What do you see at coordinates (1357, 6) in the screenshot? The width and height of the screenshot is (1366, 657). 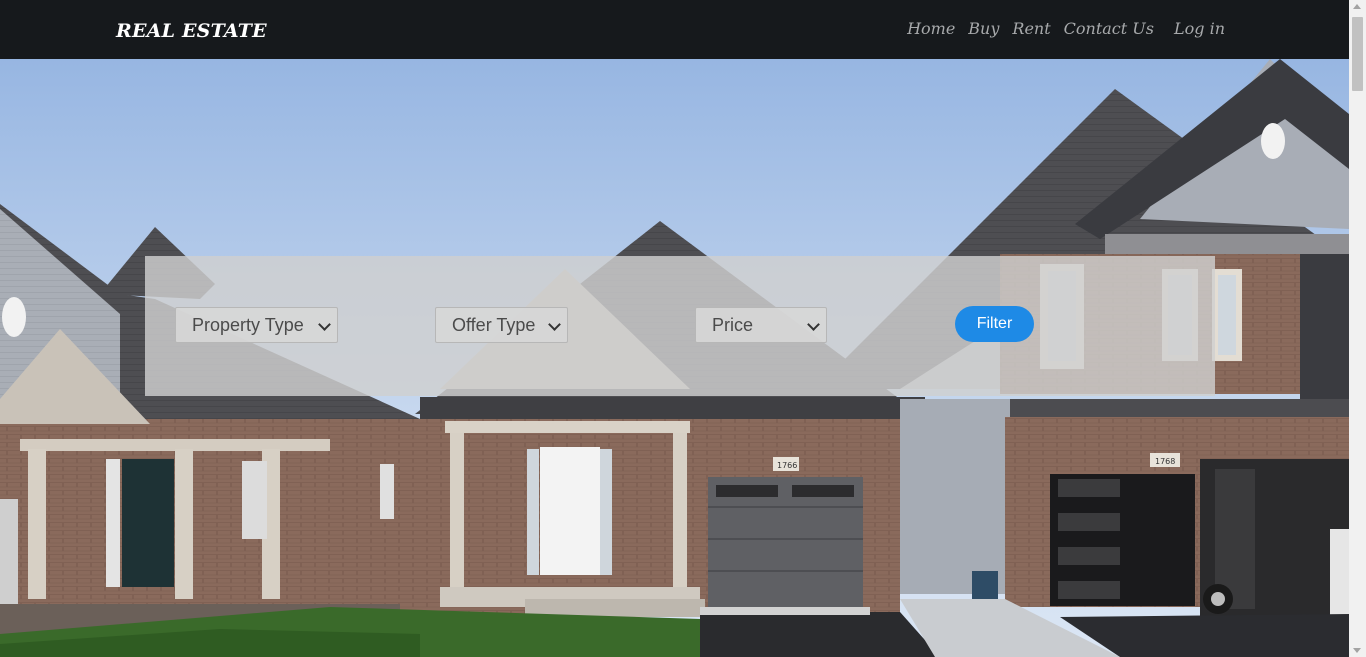 I see `scroll-up-arrow-icon` at bounding box center [1357, 6].